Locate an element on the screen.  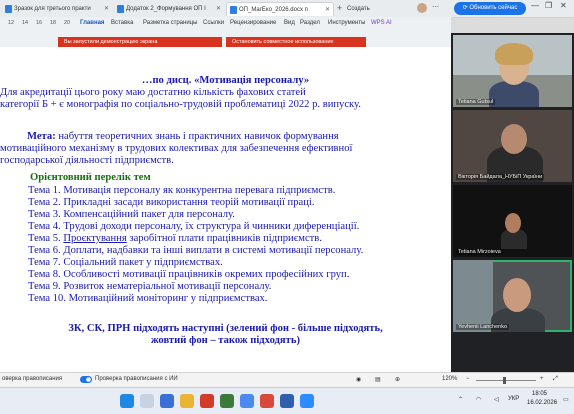
clock-time: 18:05 is located at coordinates (539, 394).